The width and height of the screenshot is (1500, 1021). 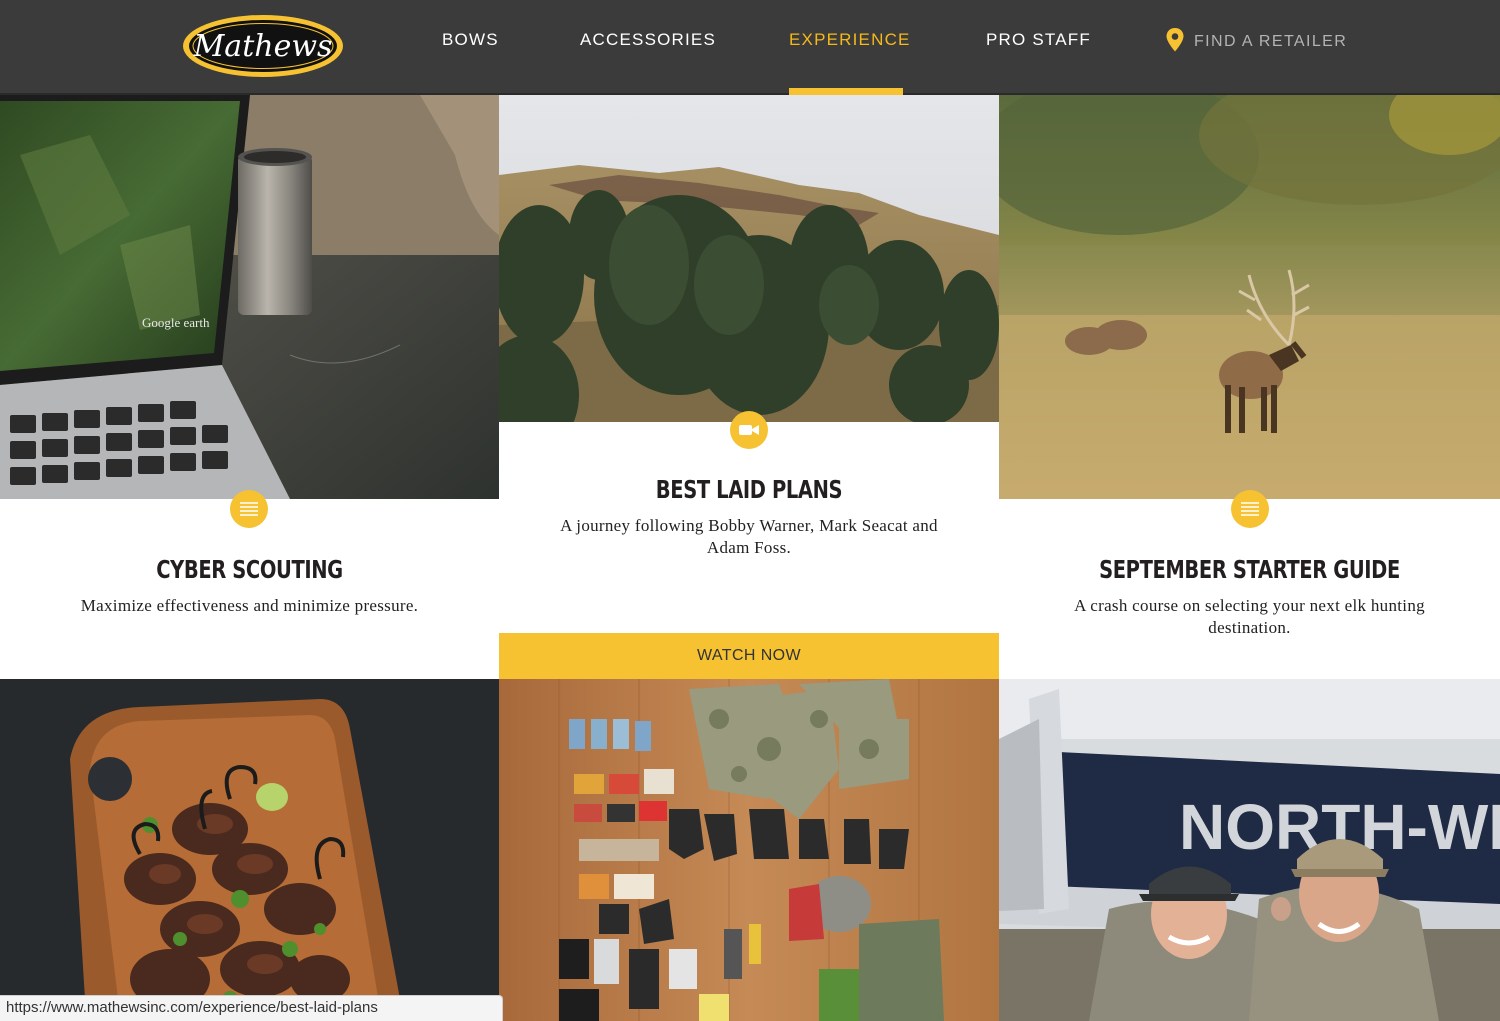 What do you see at coordinates (749, 656) in the screenshot?
I see `watch-now-button: WATCH NOW` at bounding box center [749, 656].